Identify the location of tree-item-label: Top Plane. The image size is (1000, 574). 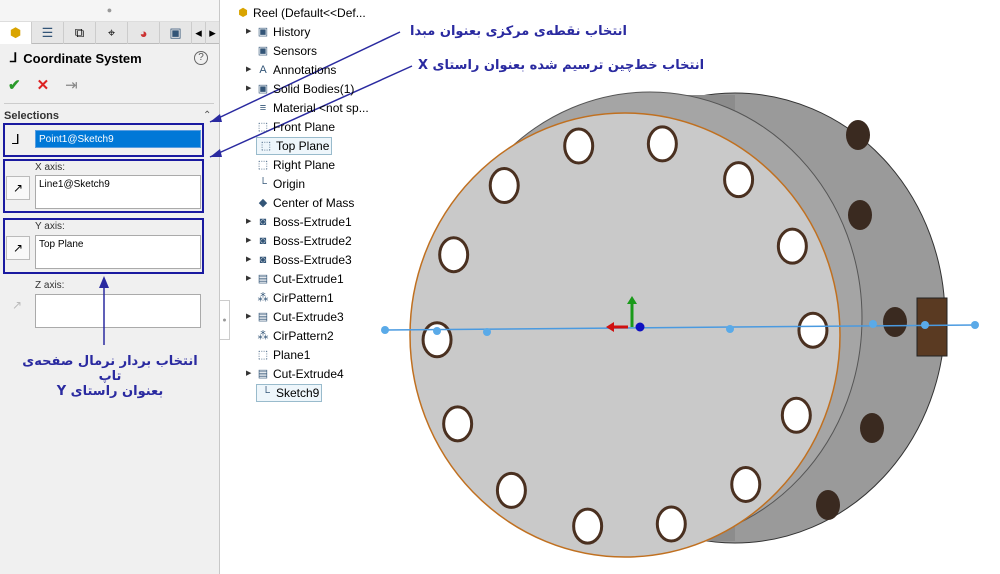
(303, 146).